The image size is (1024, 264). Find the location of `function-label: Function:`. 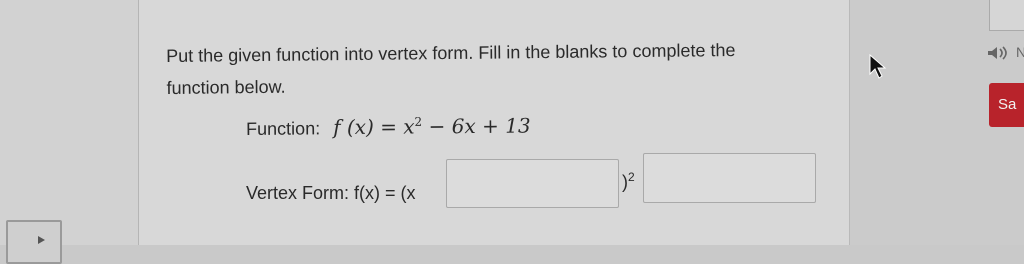

function-label: Function: is located at coordinates (283, 128).